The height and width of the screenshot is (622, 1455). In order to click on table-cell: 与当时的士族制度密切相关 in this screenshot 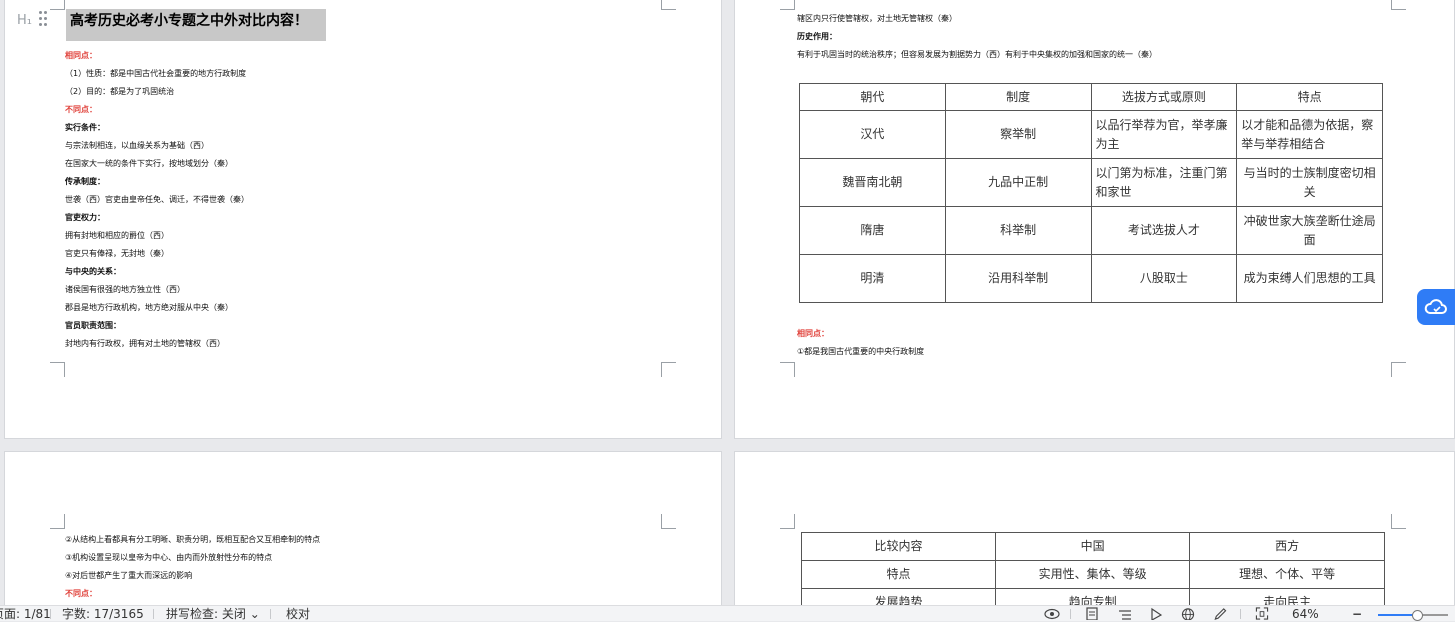, I will do `click(1309, 182)`.